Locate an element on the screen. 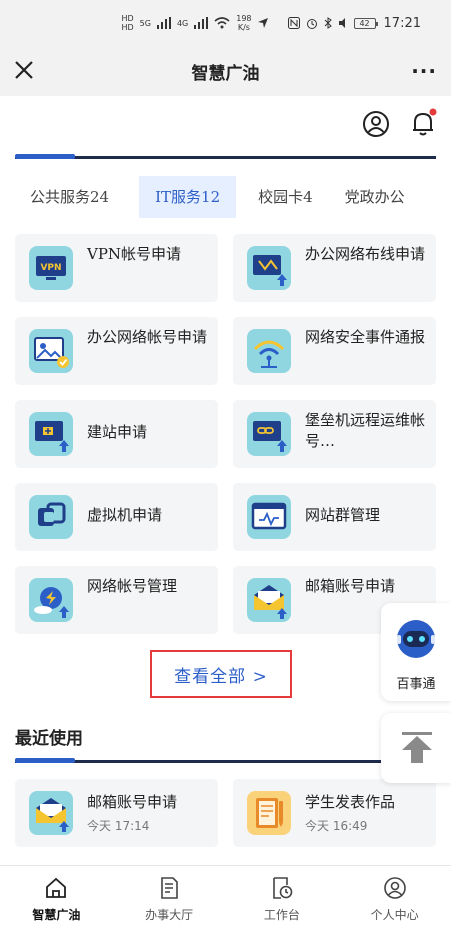 The image size is (451, 931). battery-indicator: 42 is located at coordinates (365, 23).